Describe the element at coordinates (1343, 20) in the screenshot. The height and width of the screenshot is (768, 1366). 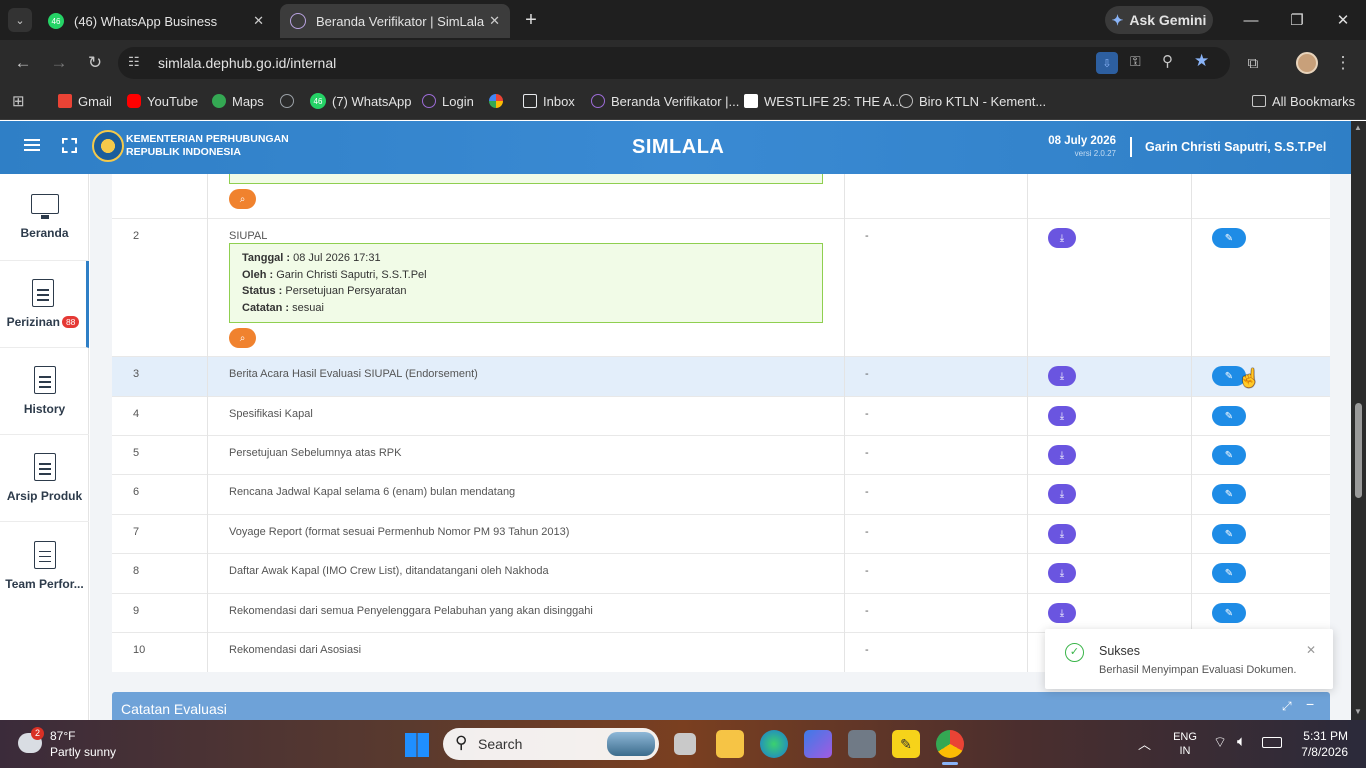
I see `close-window-button: ✕` at that location.